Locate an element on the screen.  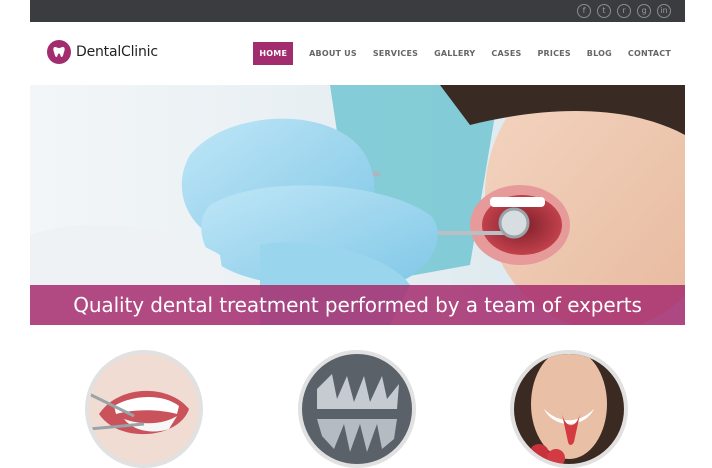
twitter-icon: t is located at coordinates (604, 11).